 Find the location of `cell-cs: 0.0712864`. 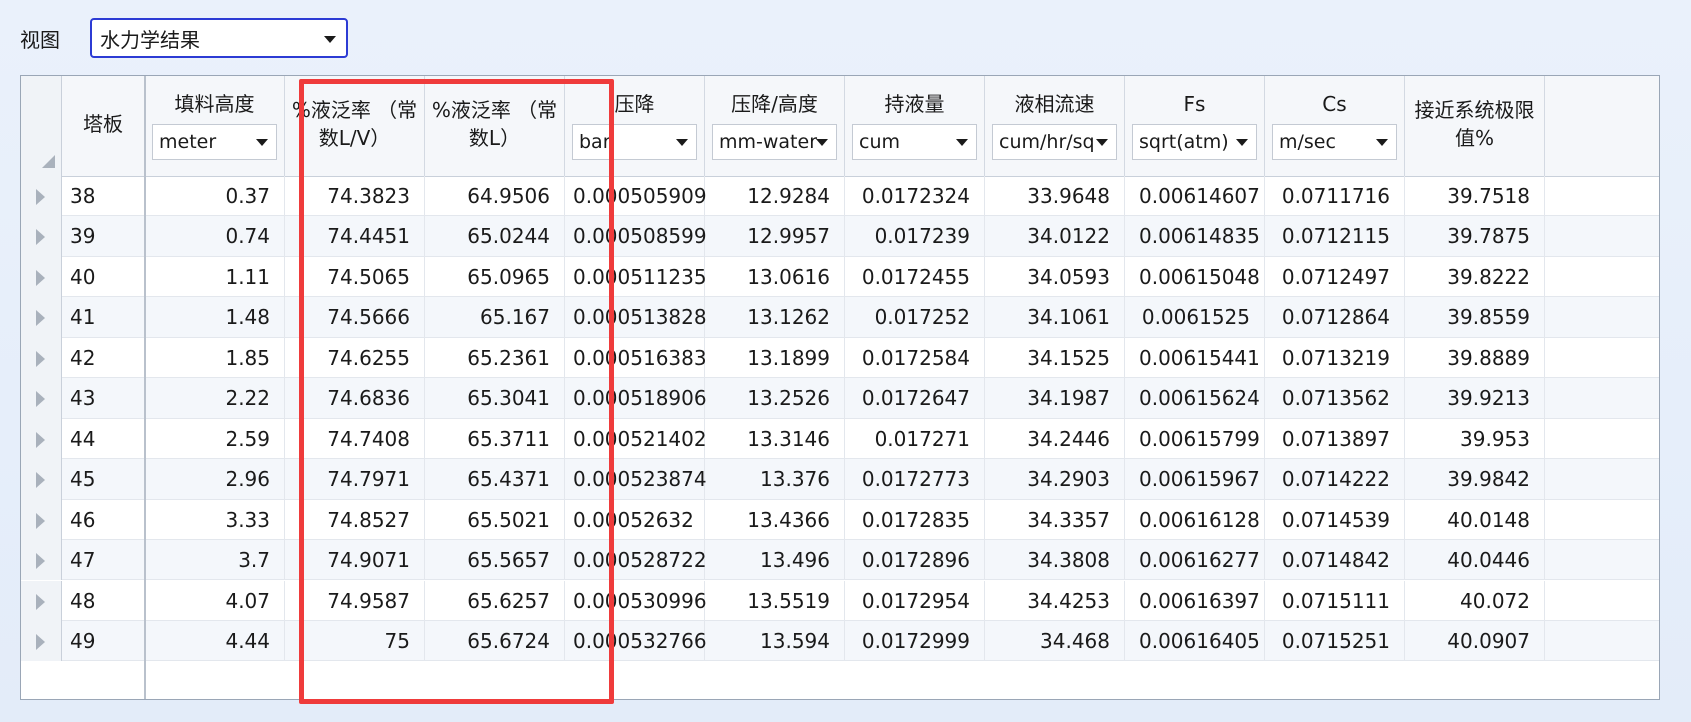

cell-cs: 0.0712864 is located at coordinates (1335, 317).